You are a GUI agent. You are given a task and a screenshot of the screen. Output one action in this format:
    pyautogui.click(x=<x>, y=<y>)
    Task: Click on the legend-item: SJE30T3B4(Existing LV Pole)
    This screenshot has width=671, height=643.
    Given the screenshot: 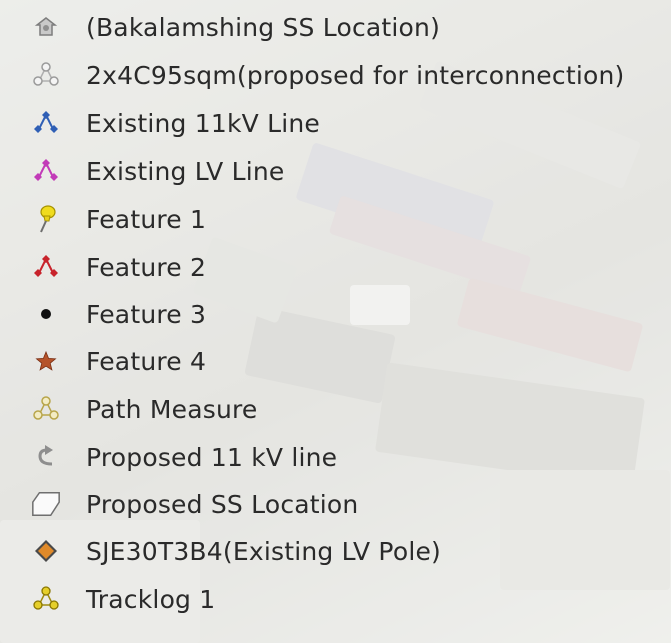 What is the action you would take?
    pyautogui.click(x=335, y=551)
    